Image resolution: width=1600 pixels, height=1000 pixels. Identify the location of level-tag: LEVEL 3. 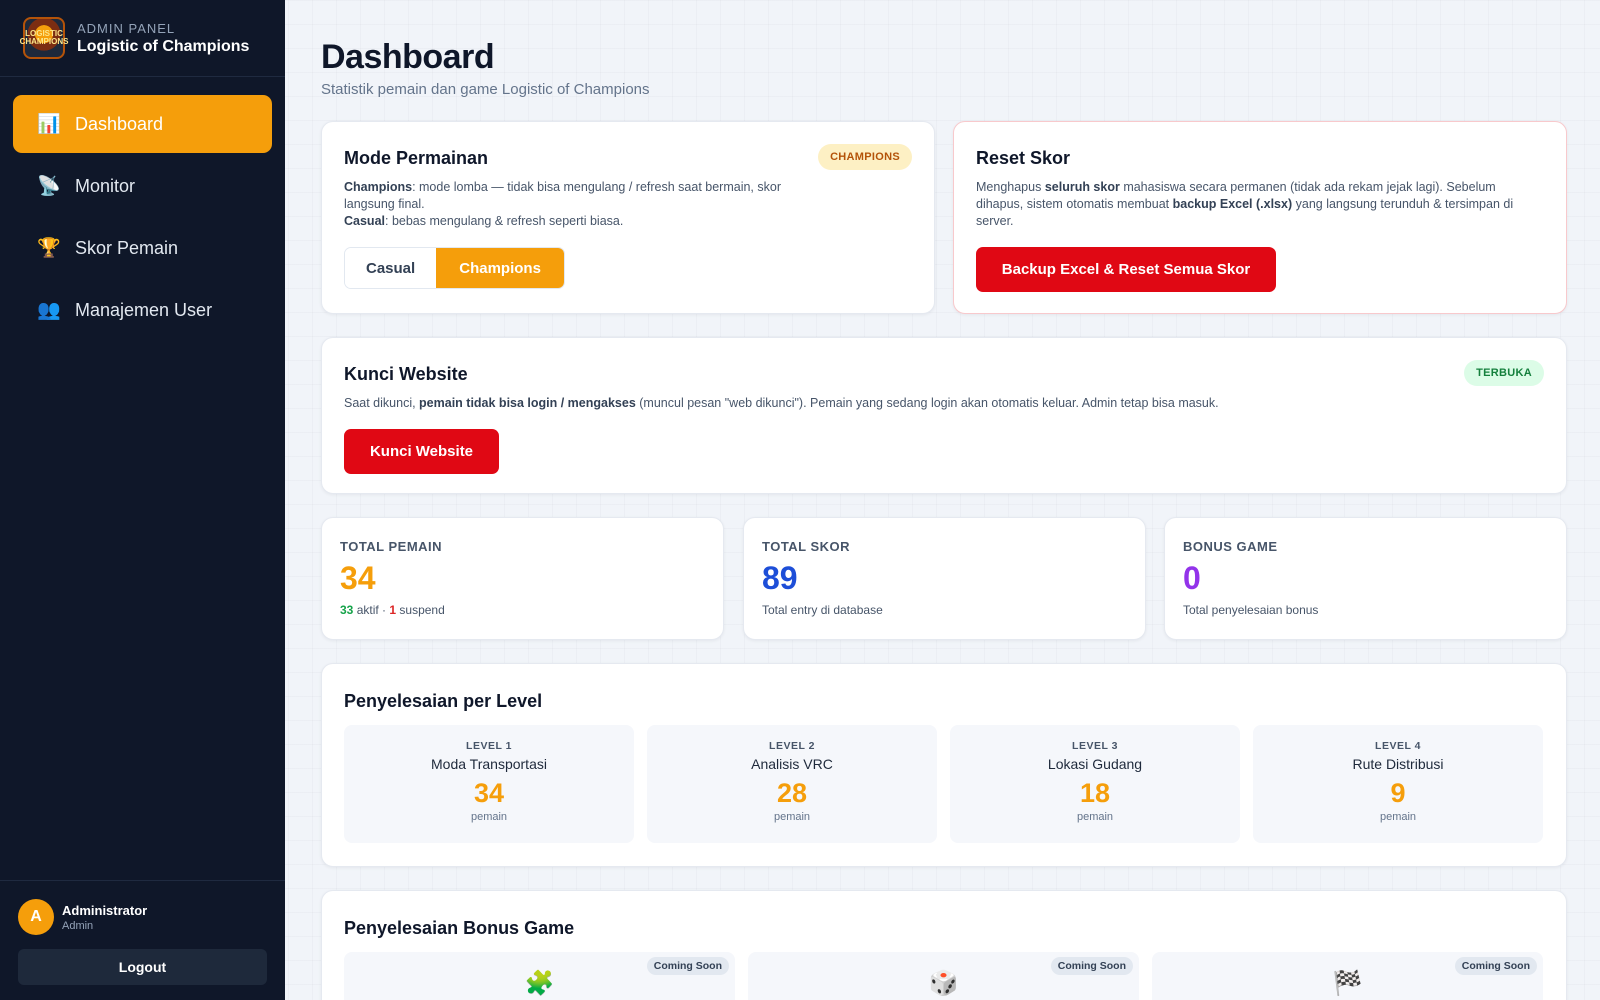
(1095, 746).